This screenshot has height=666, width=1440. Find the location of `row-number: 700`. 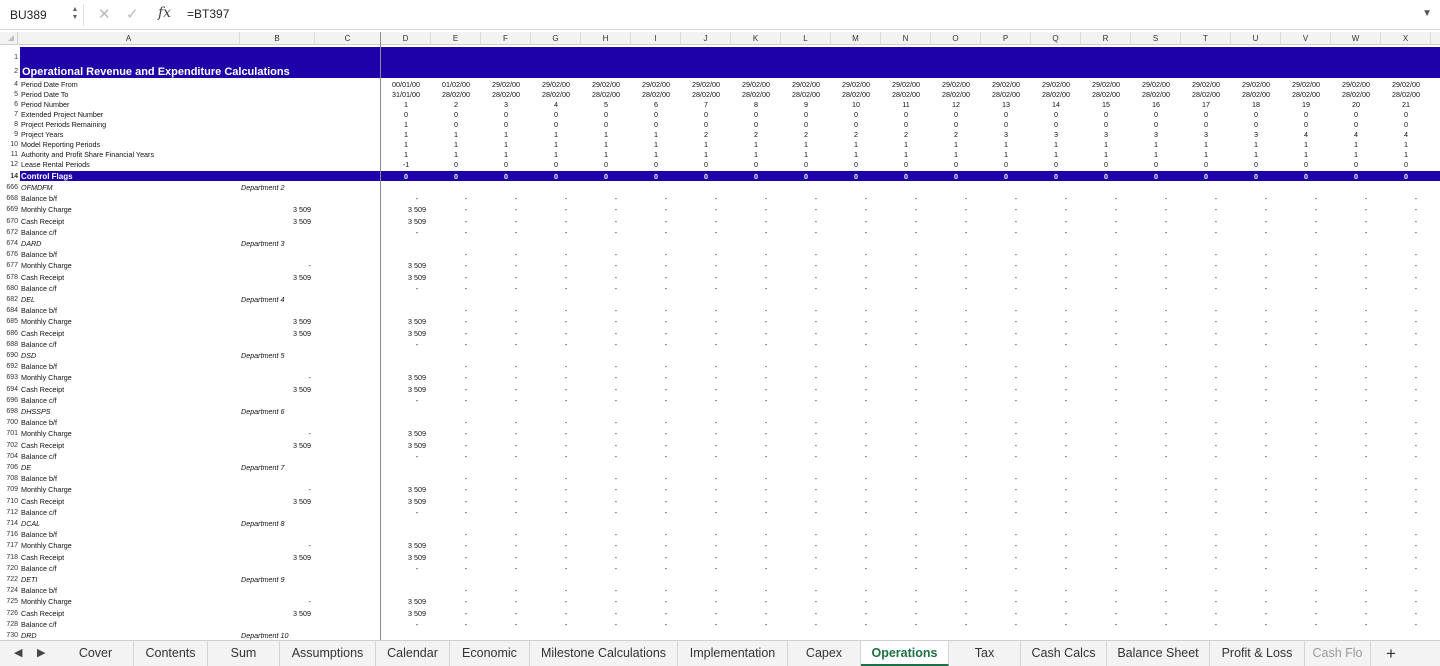

row-number: 700 is located at coordinates (9, 423).